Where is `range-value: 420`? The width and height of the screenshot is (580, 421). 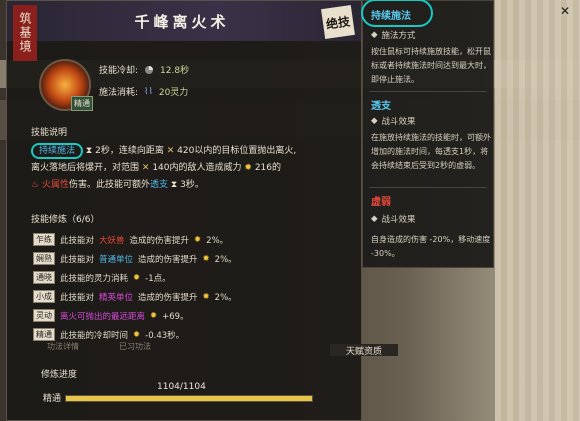
range-value: 420 is located at coordinates (186, 151).